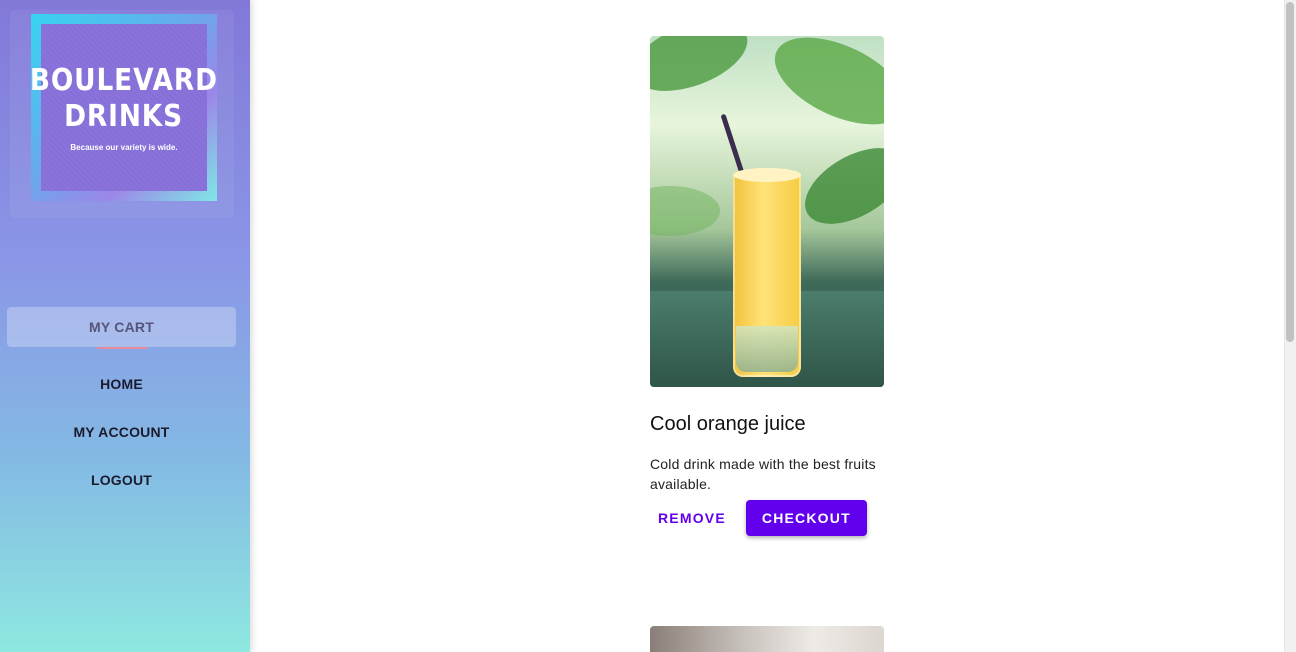 The height and width of the screenshot is (652, 1296). Describe the element at coordinates (121, 432) in the screenshot. I see `nav-item-my-account: MY ACCOUNT` at that location.